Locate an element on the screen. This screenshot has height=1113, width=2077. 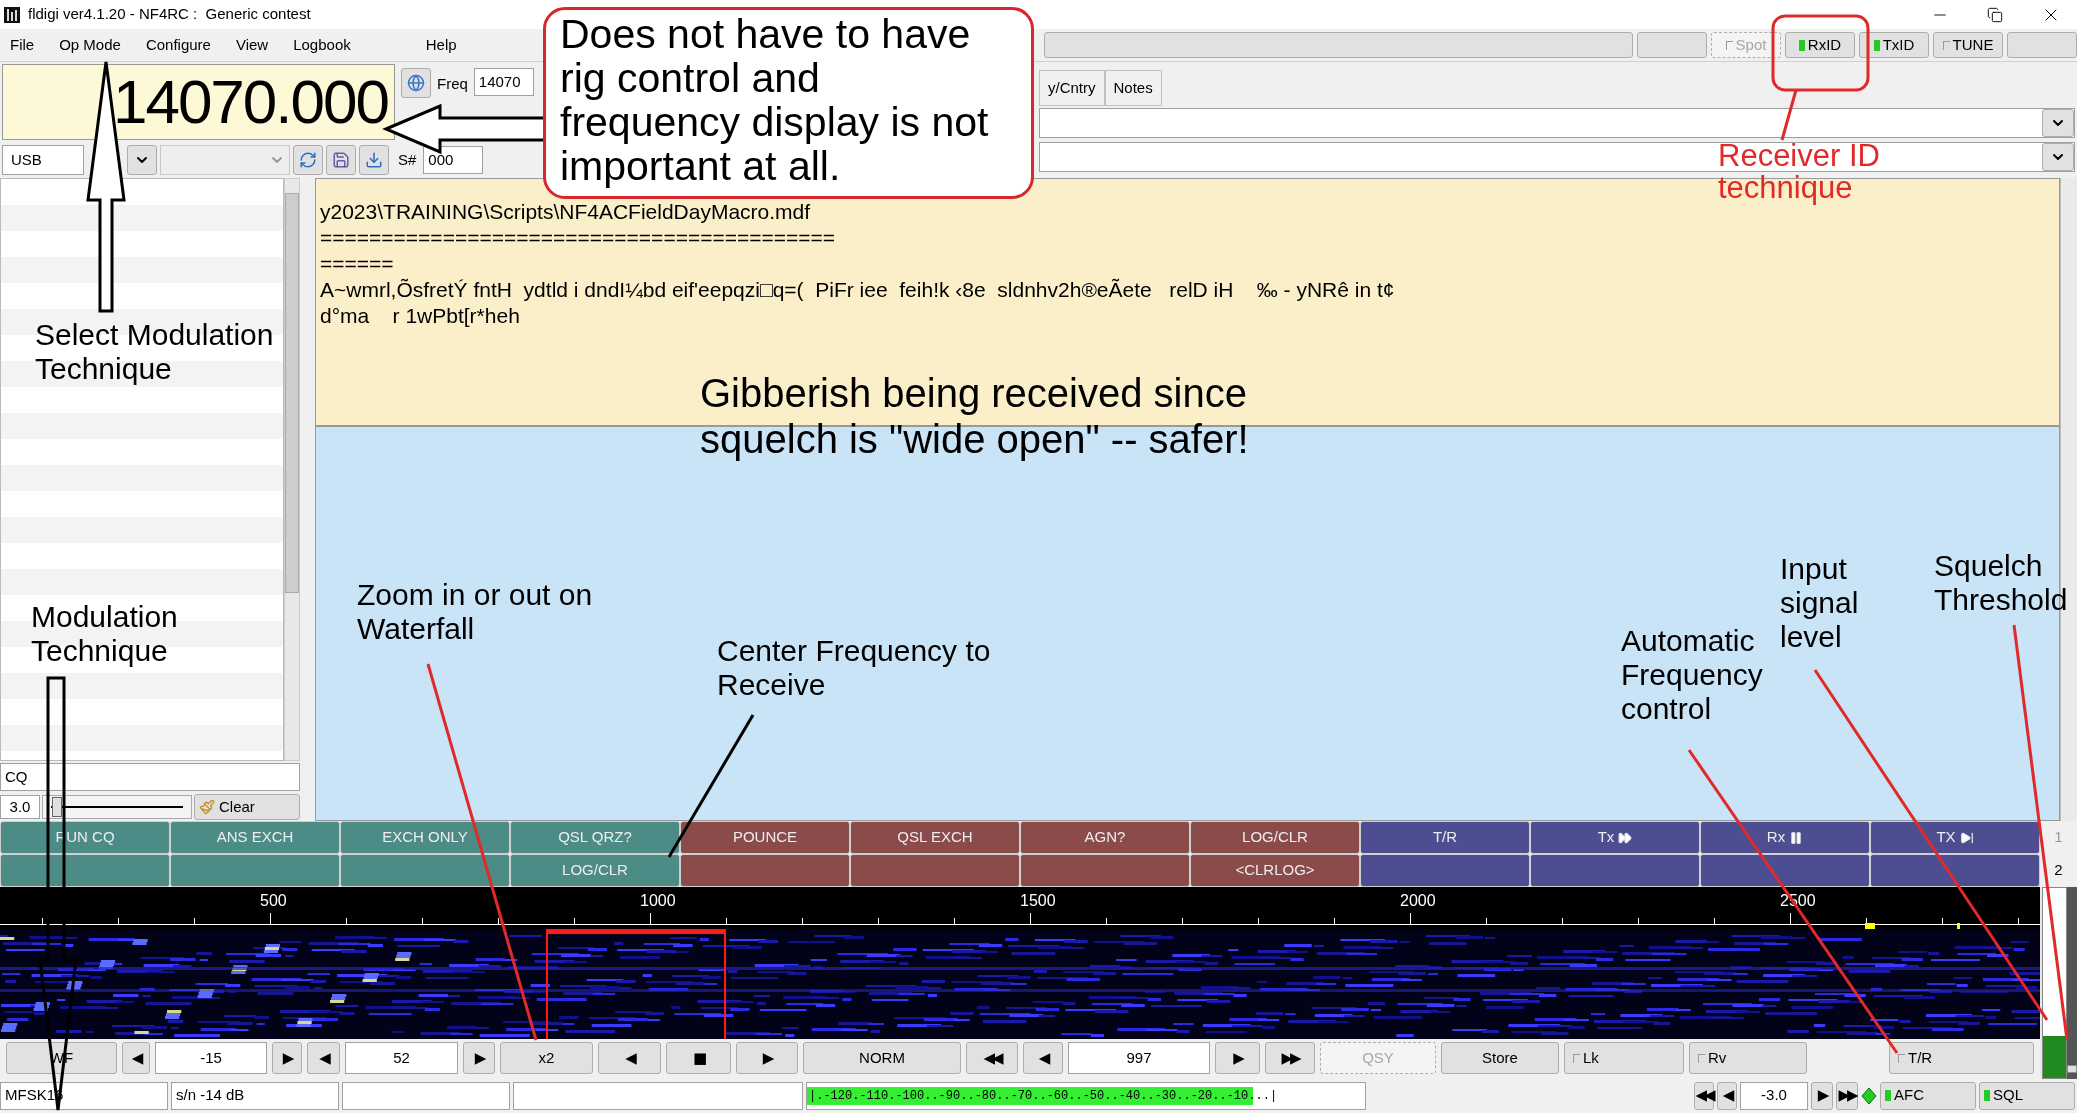
log-tab: y/Cntry is located at coordinates (1072, 88).